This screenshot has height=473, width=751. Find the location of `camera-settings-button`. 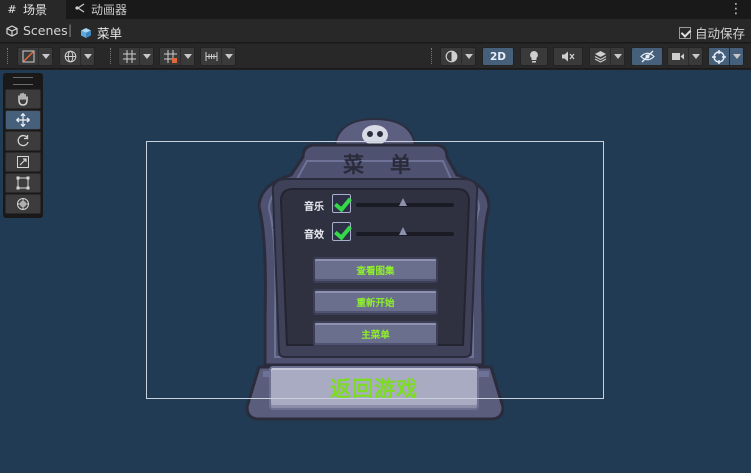

camera-settings-button is located at coordinates (685, 56).